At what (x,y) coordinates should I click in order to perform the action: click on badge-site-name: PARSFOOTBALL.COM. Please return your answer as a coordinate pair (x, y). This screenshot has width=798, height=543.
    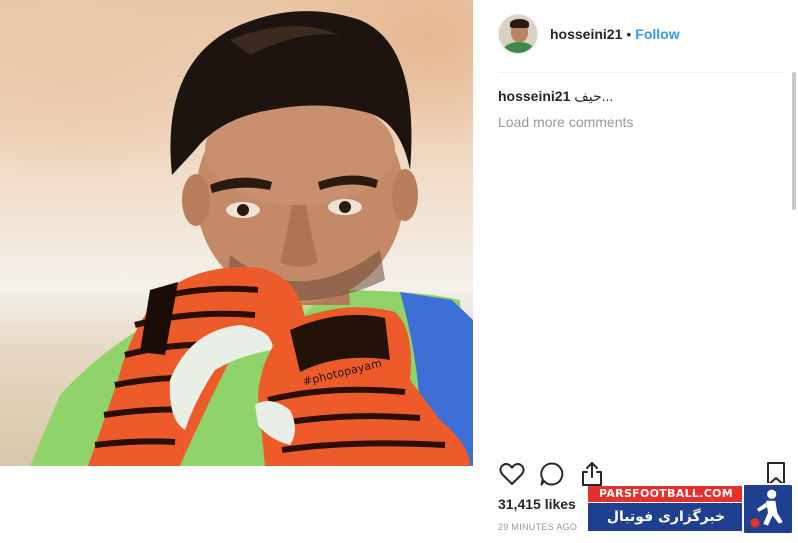
    Looking at the image, I should click on (666, 494).